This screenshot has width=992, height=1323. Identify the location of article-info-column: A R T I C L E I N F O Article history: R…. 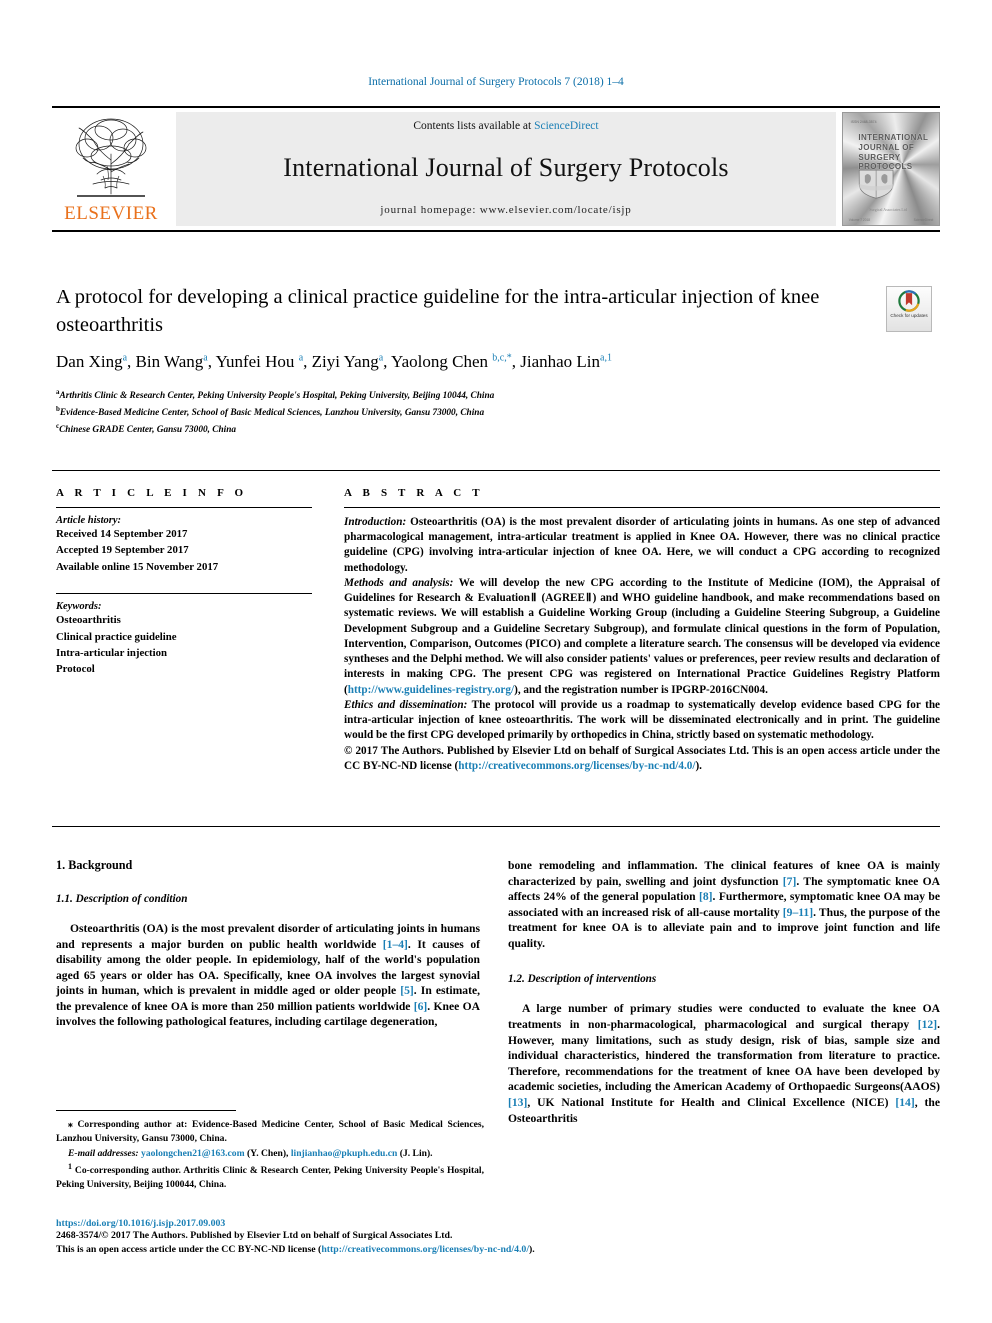
(184, 582).